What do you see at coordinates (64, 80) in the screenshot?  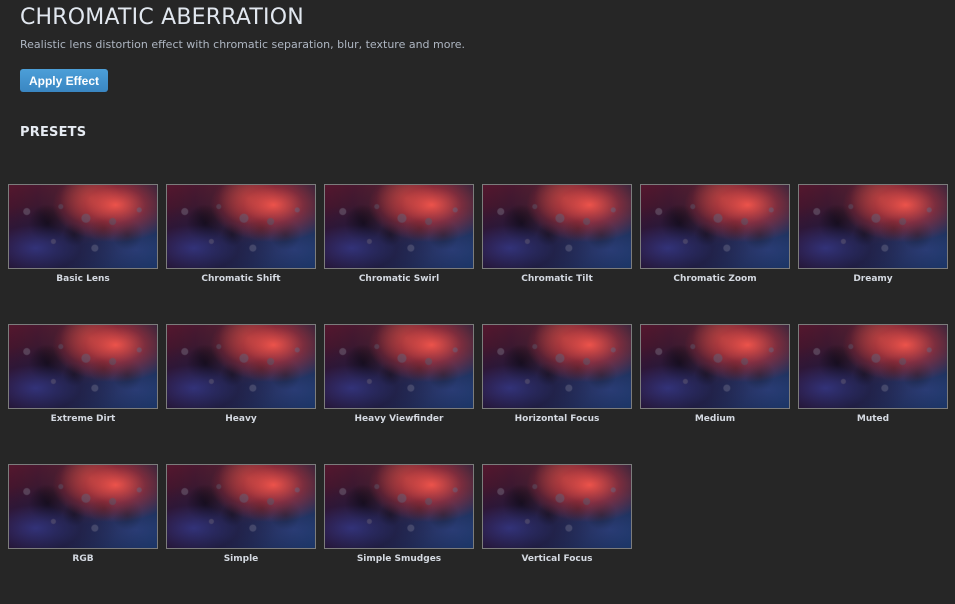 I see `apply-effect-button: Apply Effect` at bounding box center [64, 80].